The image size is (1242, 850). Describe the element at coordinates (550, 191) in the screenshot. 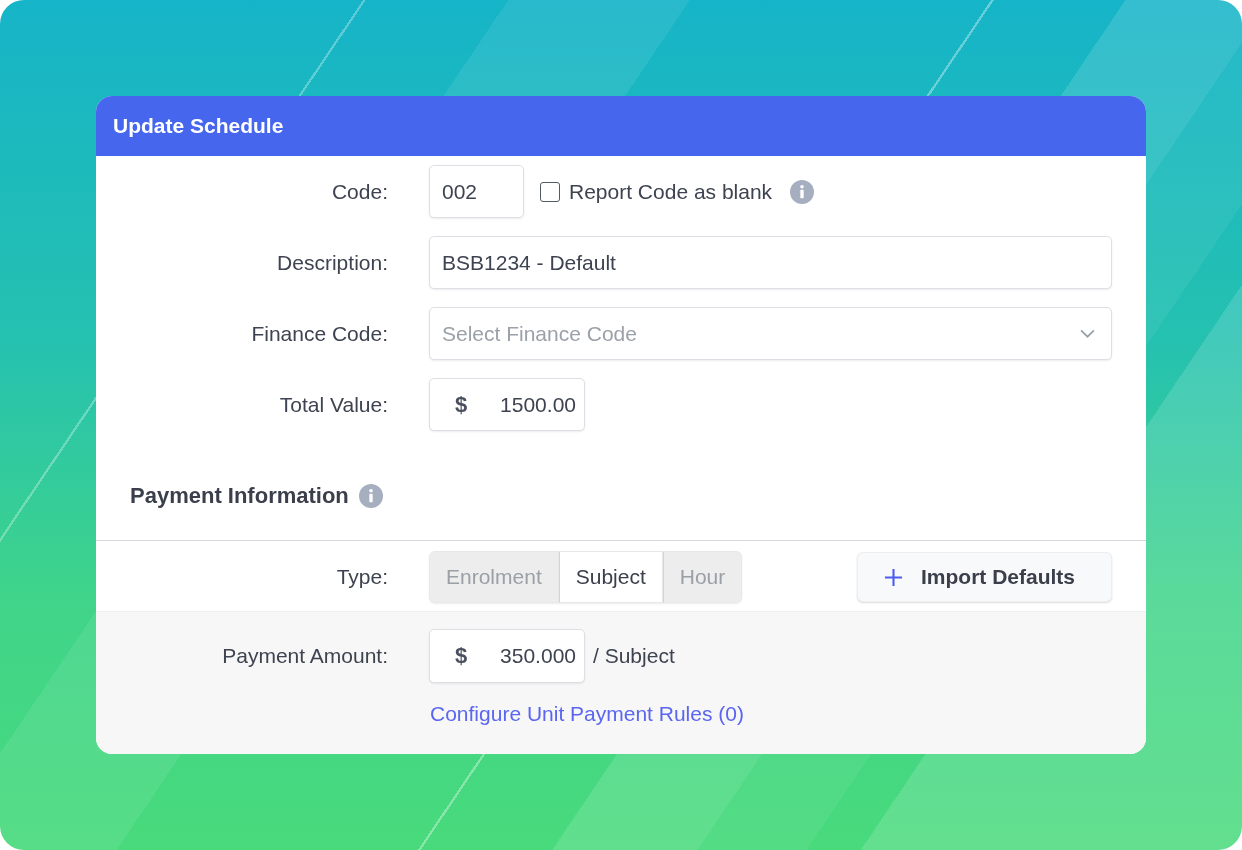

I see `checkbox` at that location.